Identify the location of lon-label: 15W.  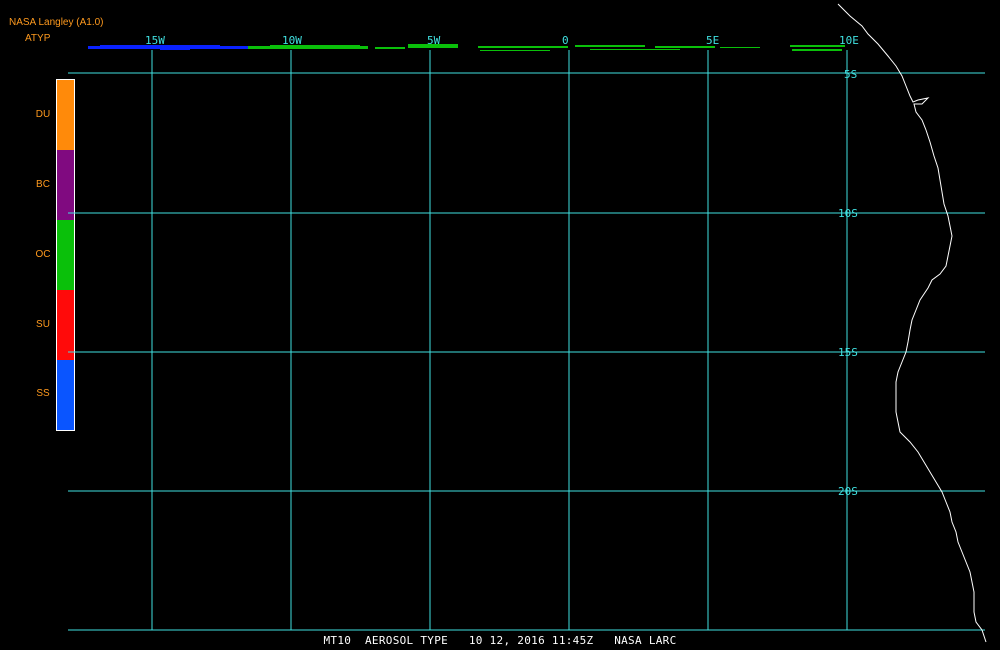
(155, 40).